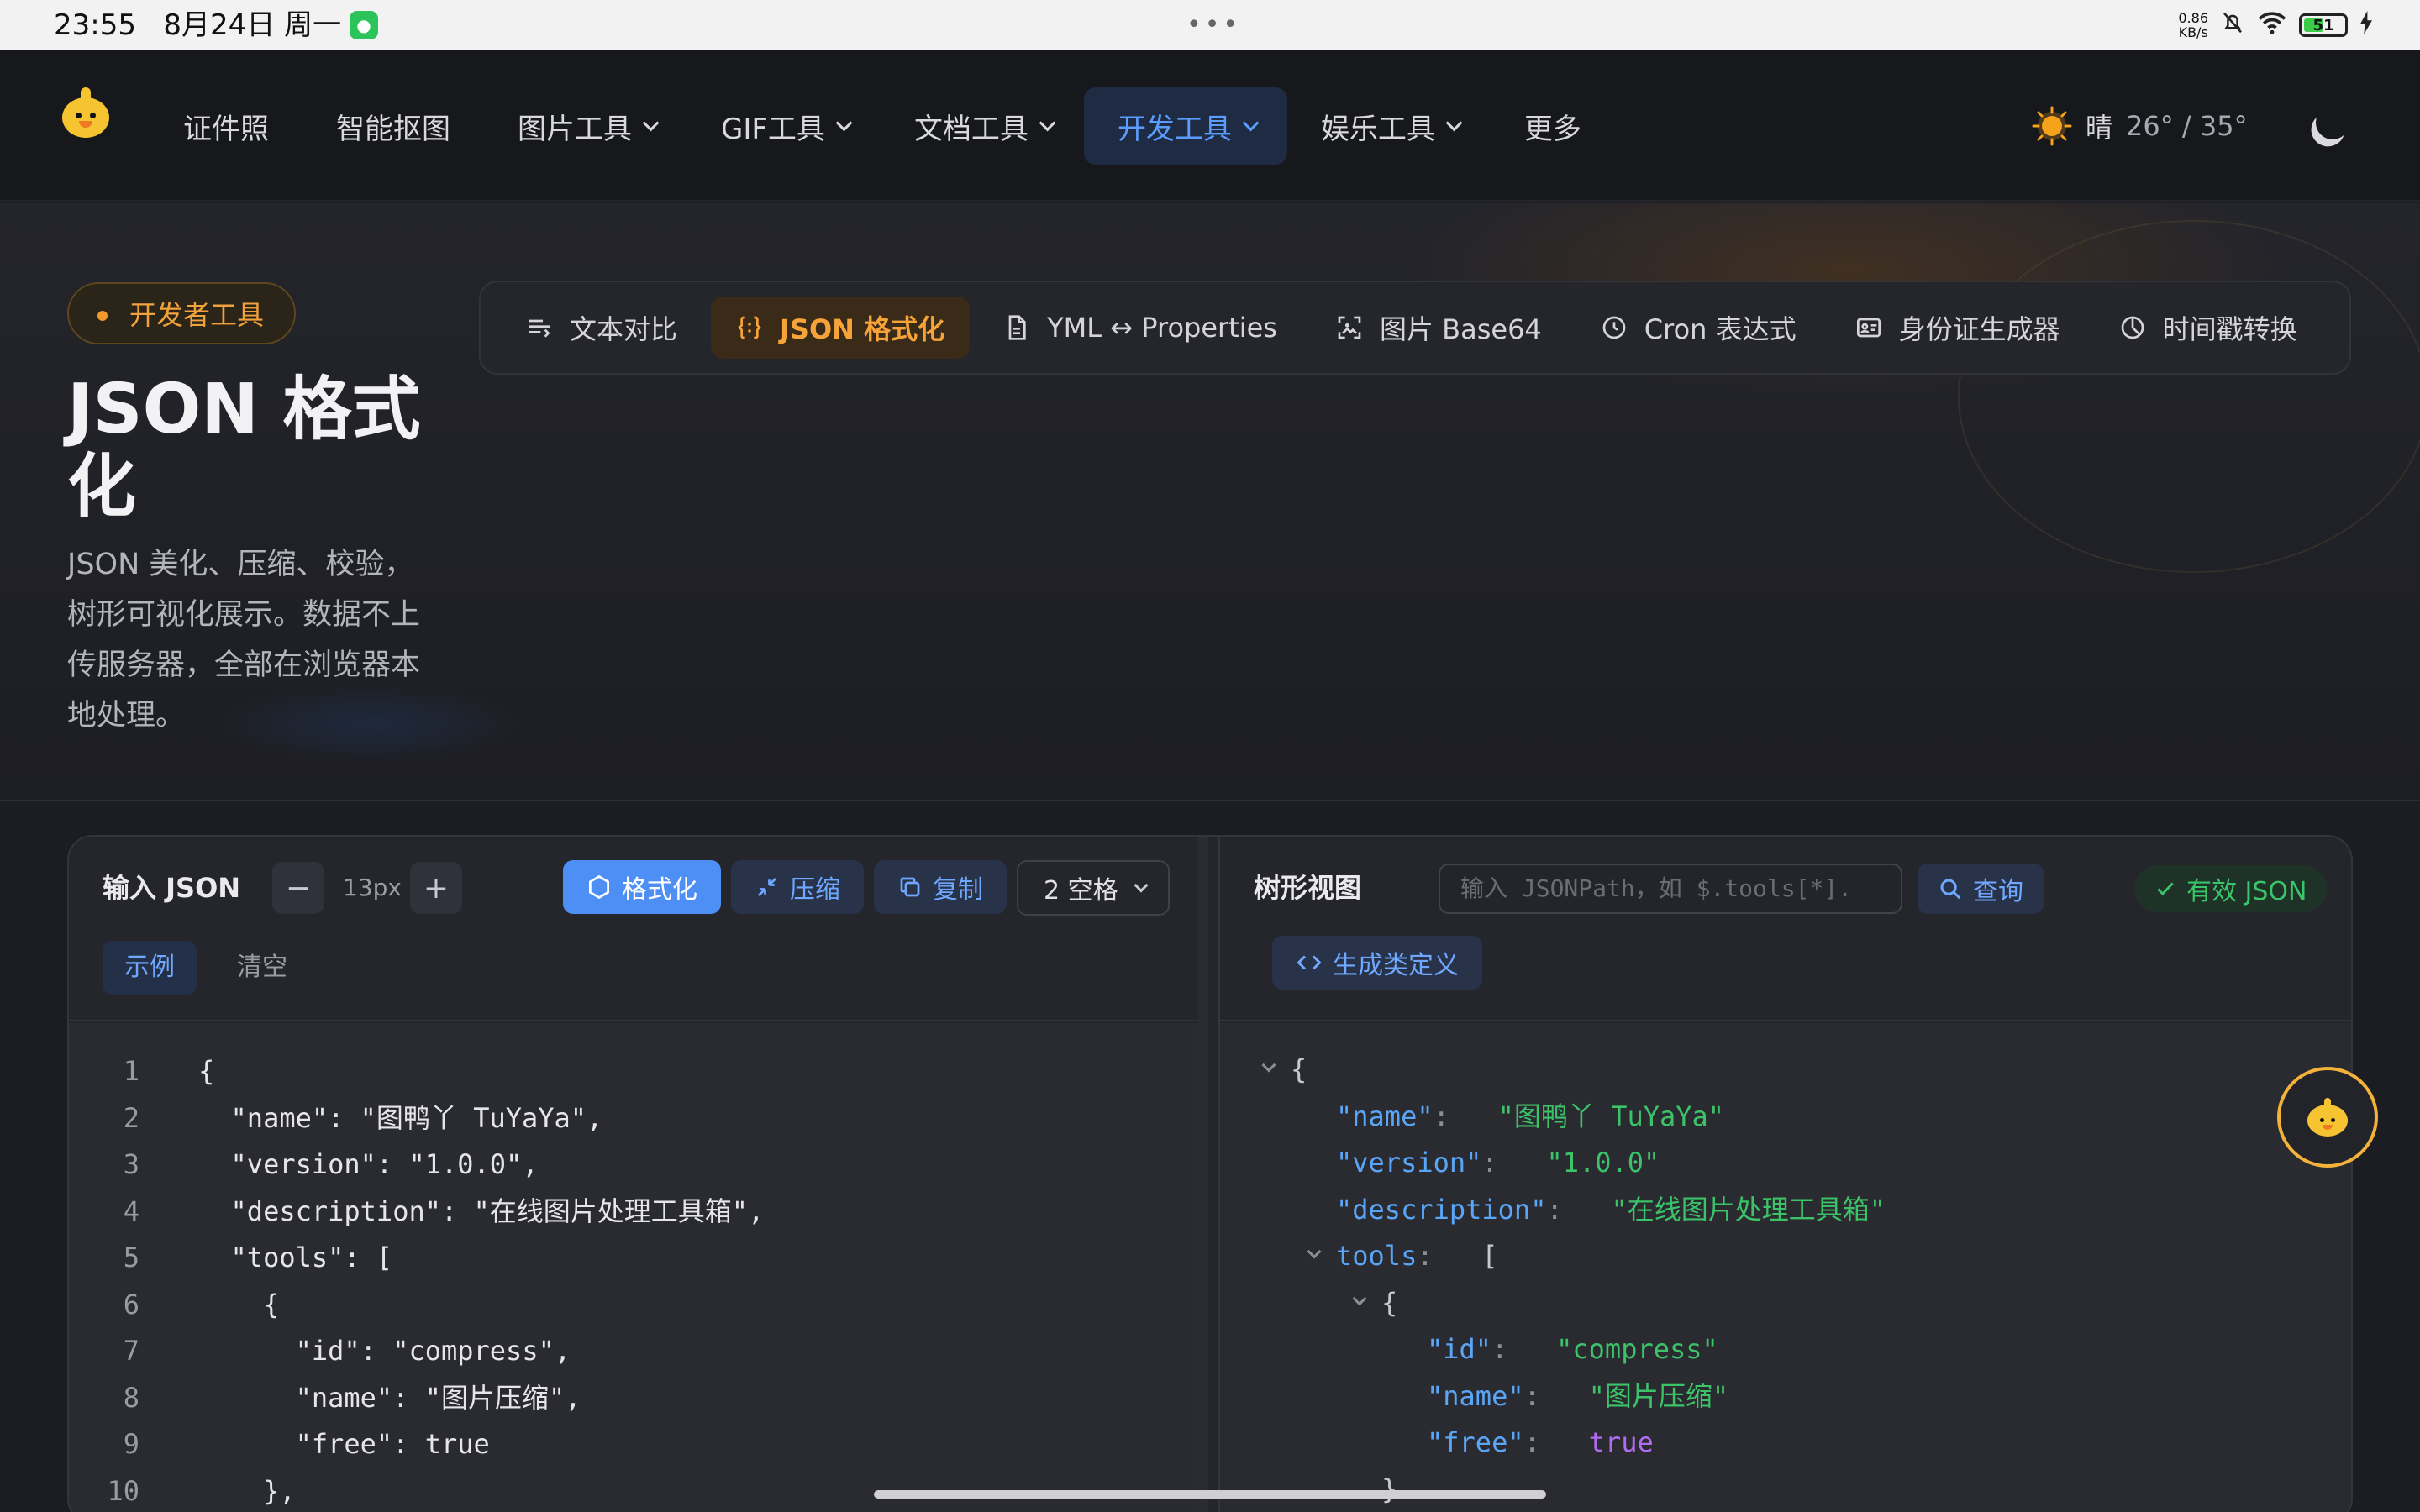 Image resolution: width=2420 pixels, height=1512 pixels. What do you see at coordinates (1460, 329) in the screenshot?
I see `tool-tab-label: 图片 Base64` at bounding box center [1460, 329].